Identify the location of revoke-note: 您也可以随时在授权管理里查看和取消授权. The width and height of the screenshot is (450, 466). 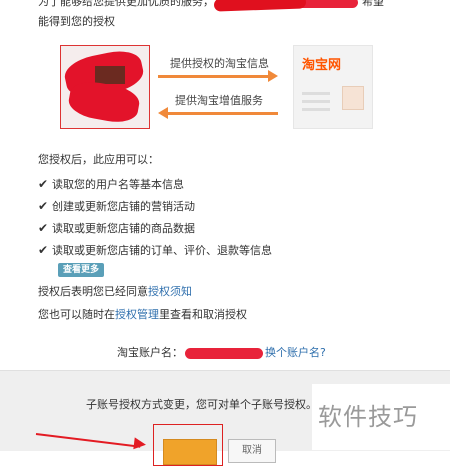
(142, 314).